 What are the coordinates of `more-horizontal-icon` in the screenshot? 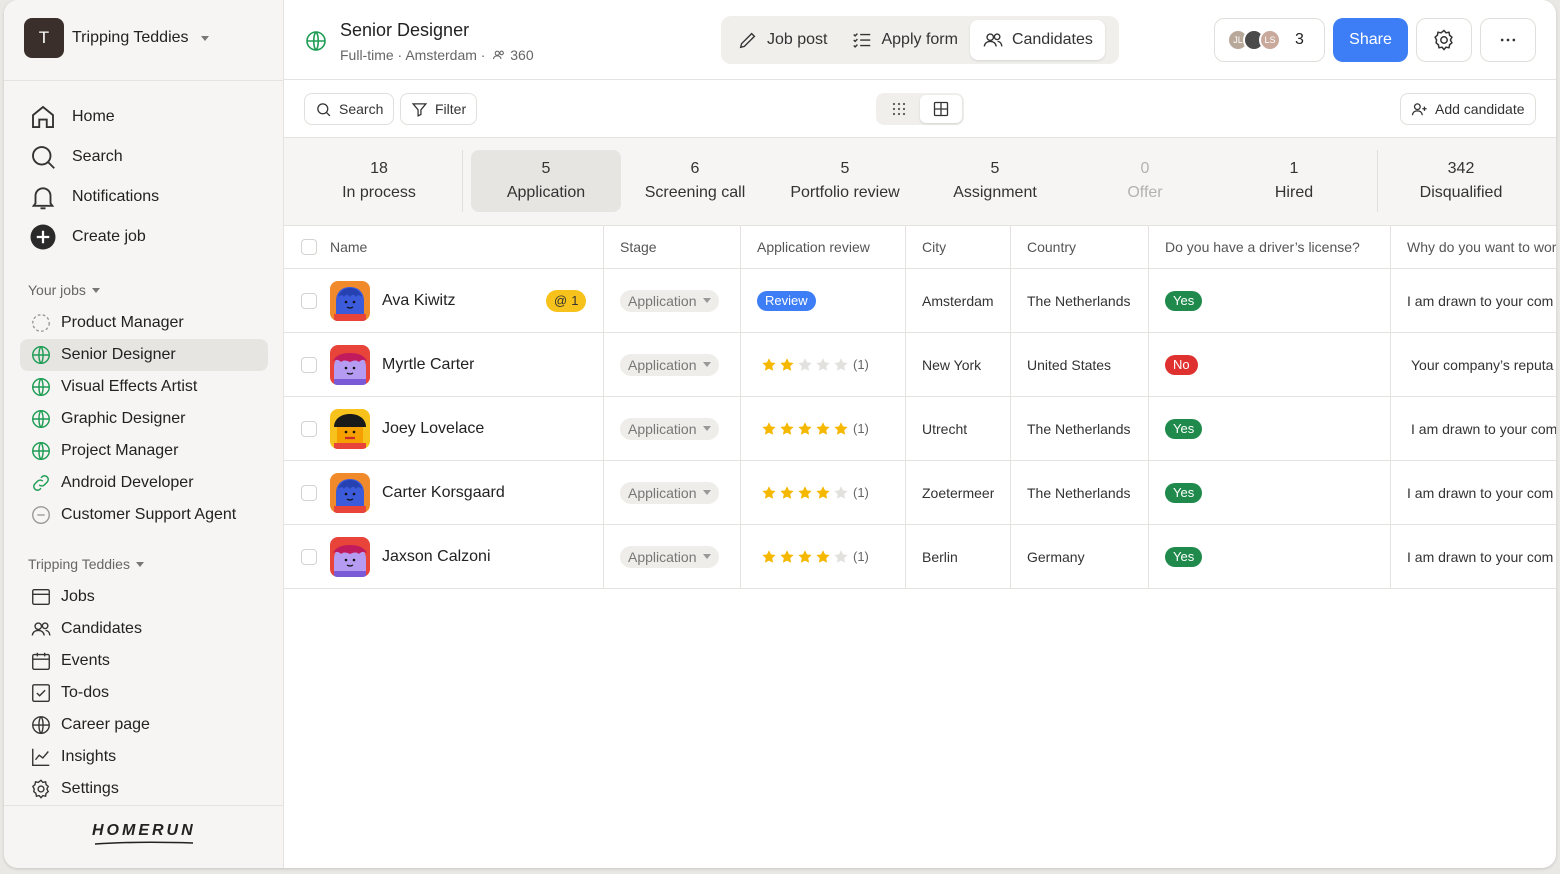 It's located at (1508, 40).